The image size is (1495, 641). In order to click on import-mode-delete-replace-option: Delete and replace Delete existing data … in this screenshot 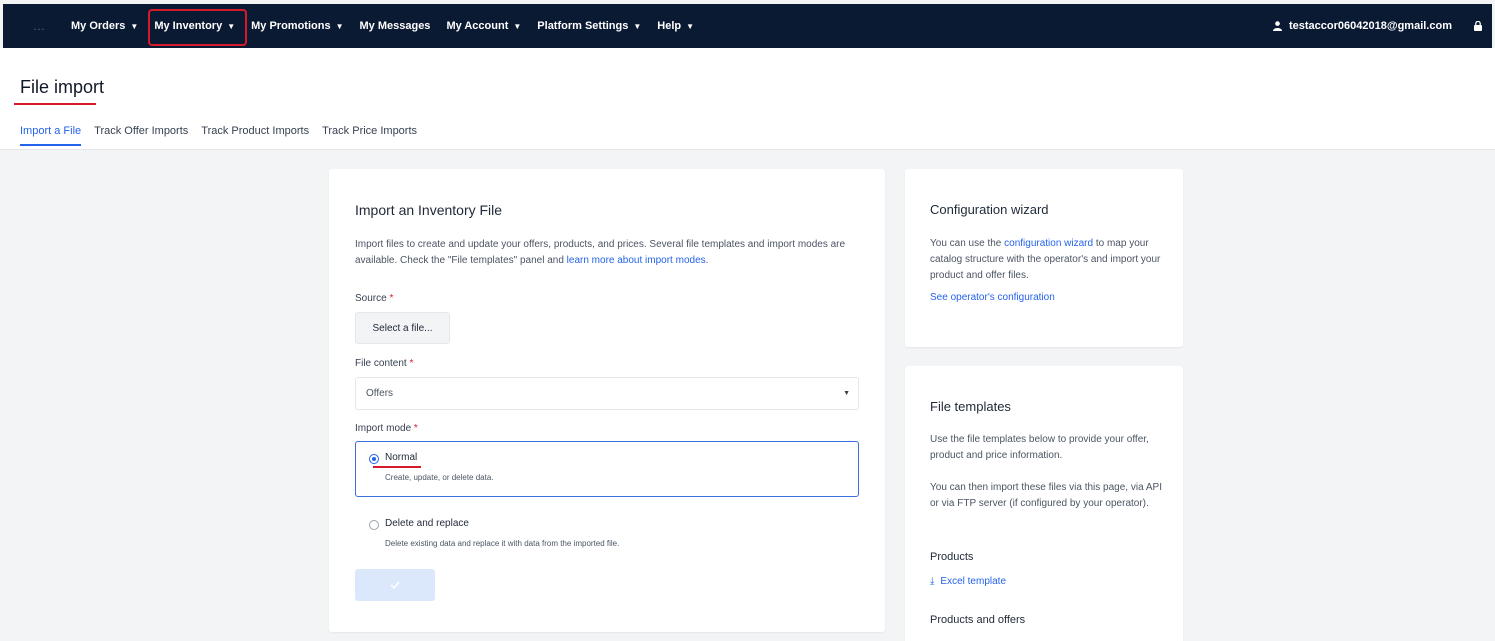, I will do `click(607, 535)`.